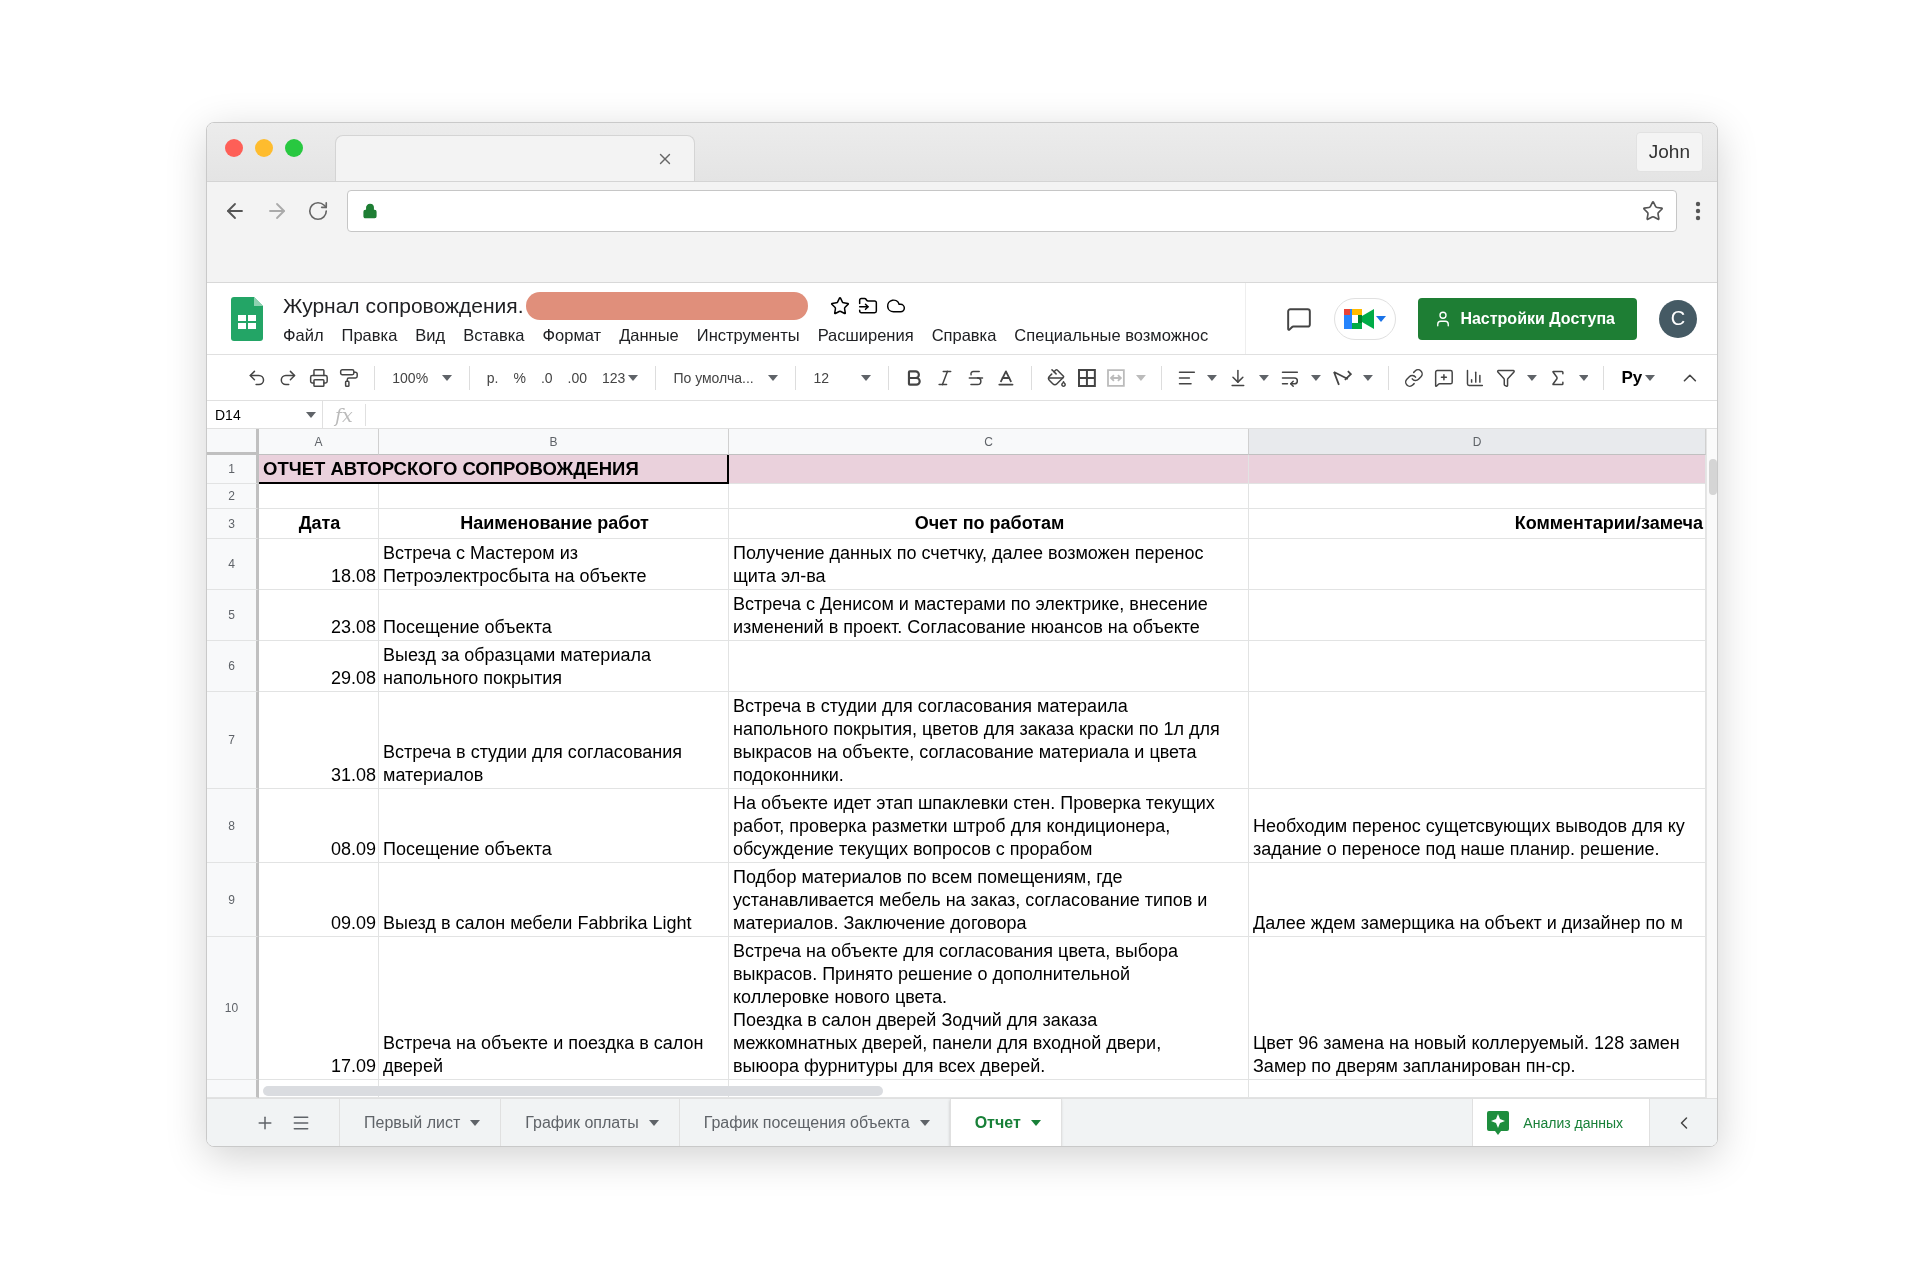 This screenshot has height=1280, width=1920. What do you see at coordinates (494, 335) in the screenshot?
I see `menu-item: Вставка` at bounding box center [494, 335].